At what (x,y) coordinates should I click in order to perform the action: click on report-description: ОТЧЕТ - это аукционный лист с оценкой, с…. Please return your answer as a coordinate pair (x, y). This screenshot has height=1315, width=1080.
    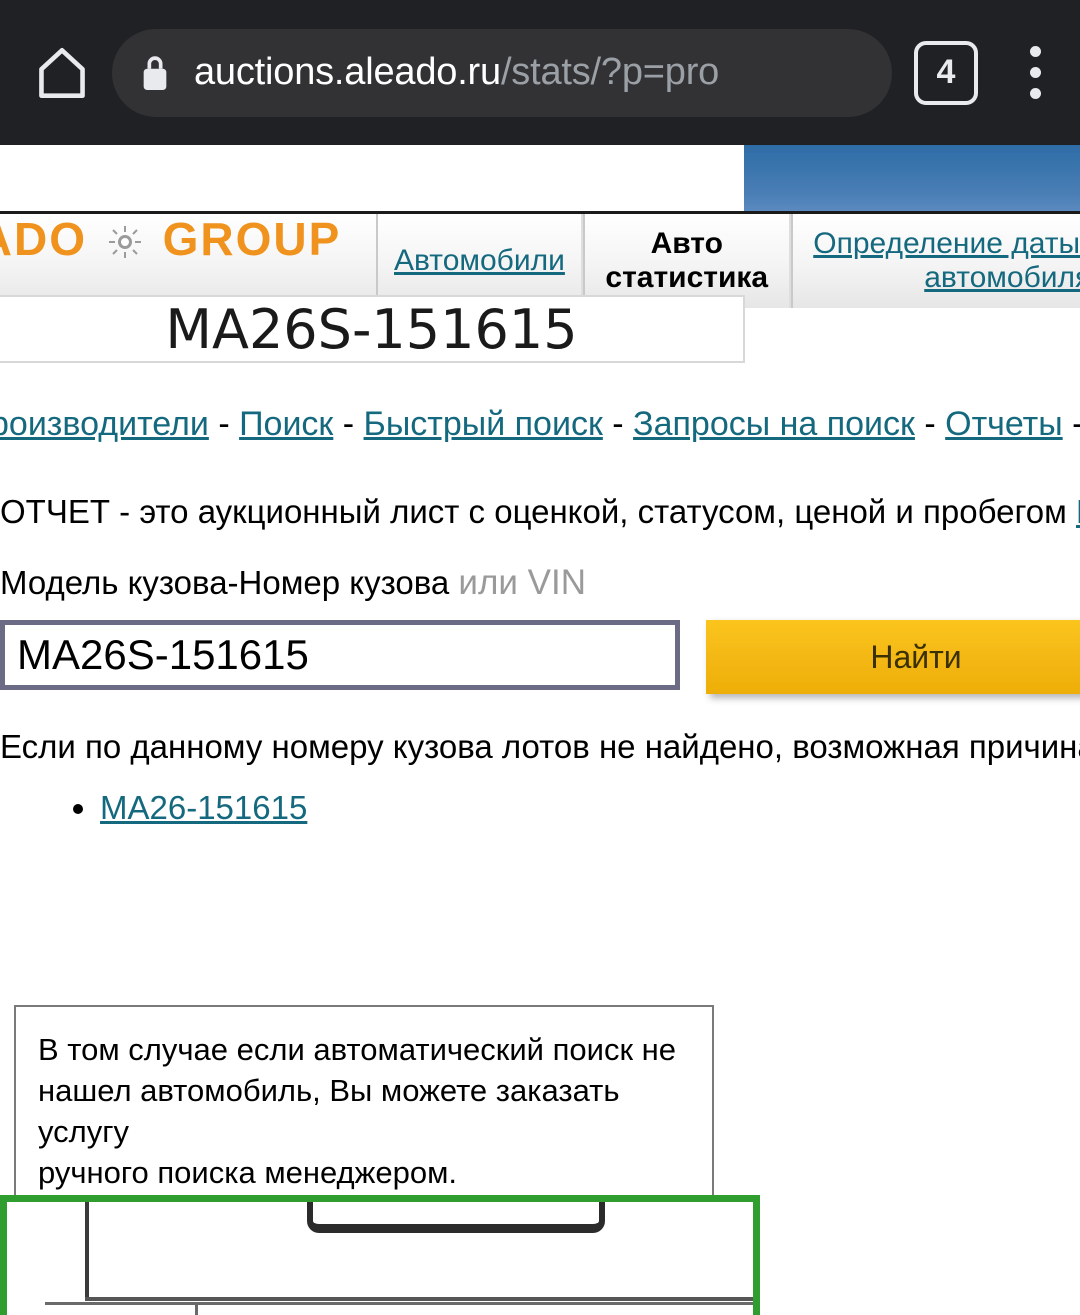
    Looking at the image, I should click on (540, 512).